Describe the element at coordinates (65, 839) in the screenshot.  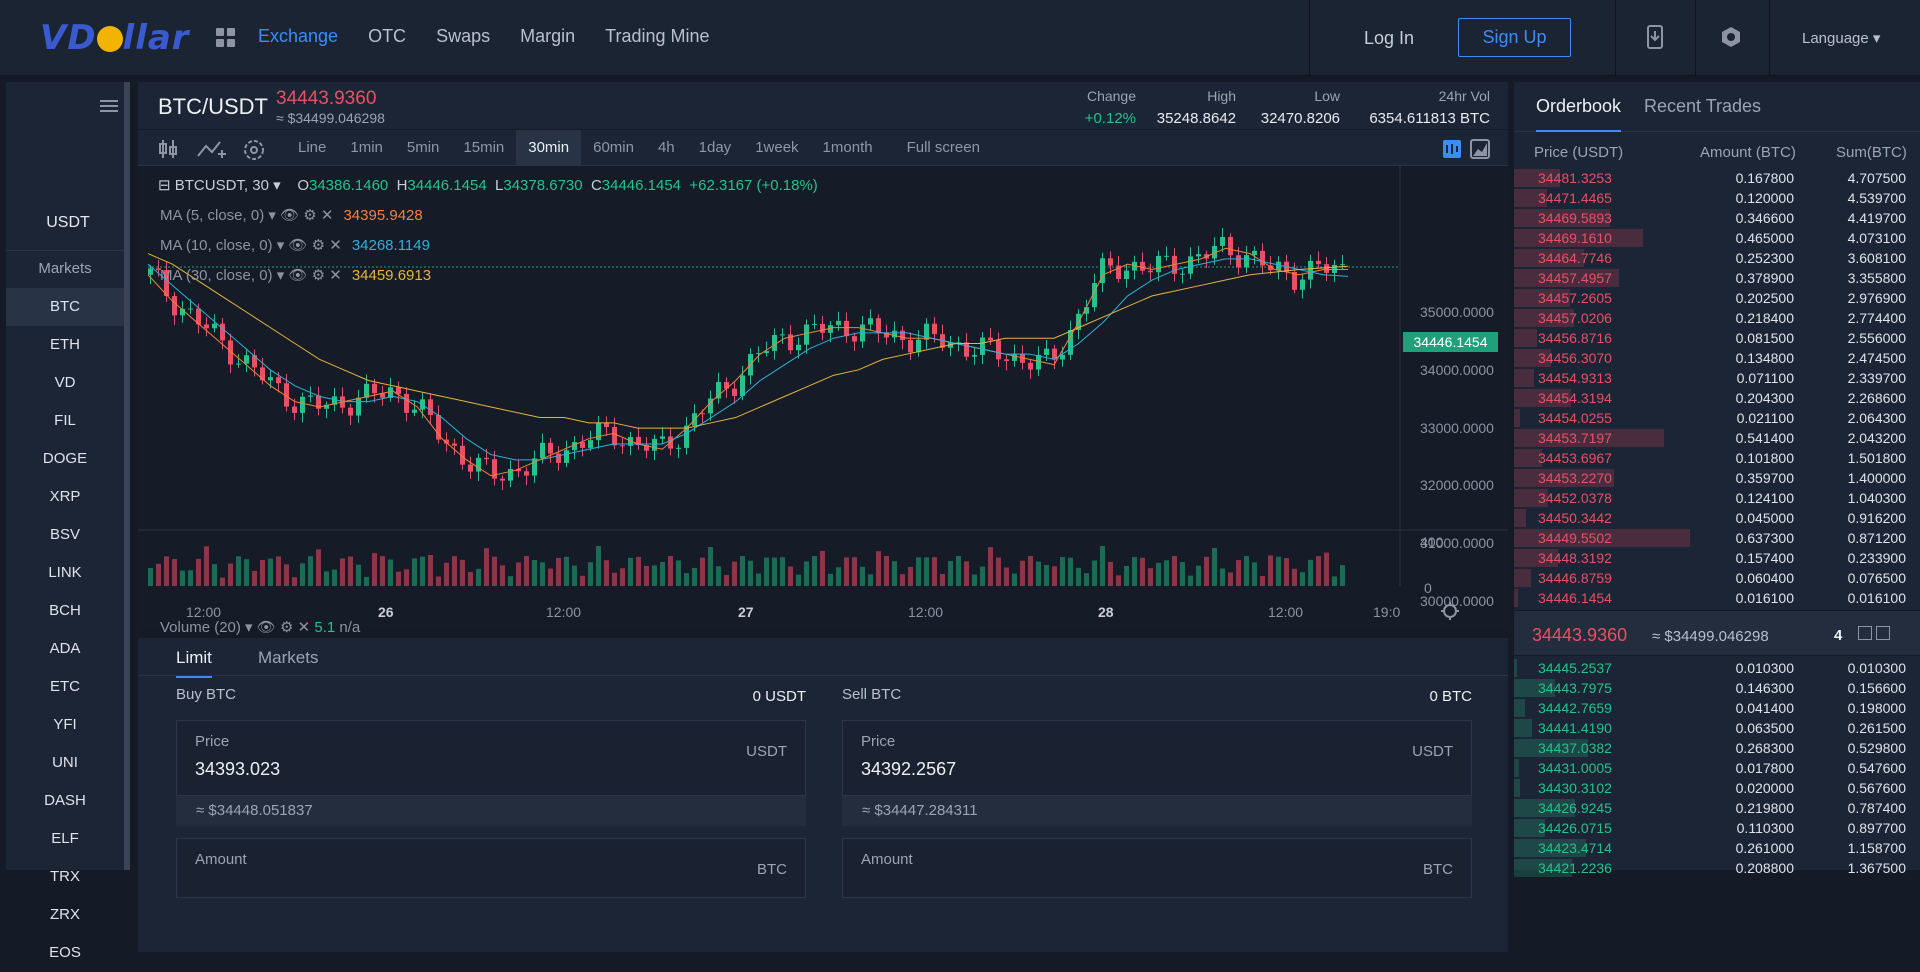
I see `sidebar-item-elf: ELF` at that location.